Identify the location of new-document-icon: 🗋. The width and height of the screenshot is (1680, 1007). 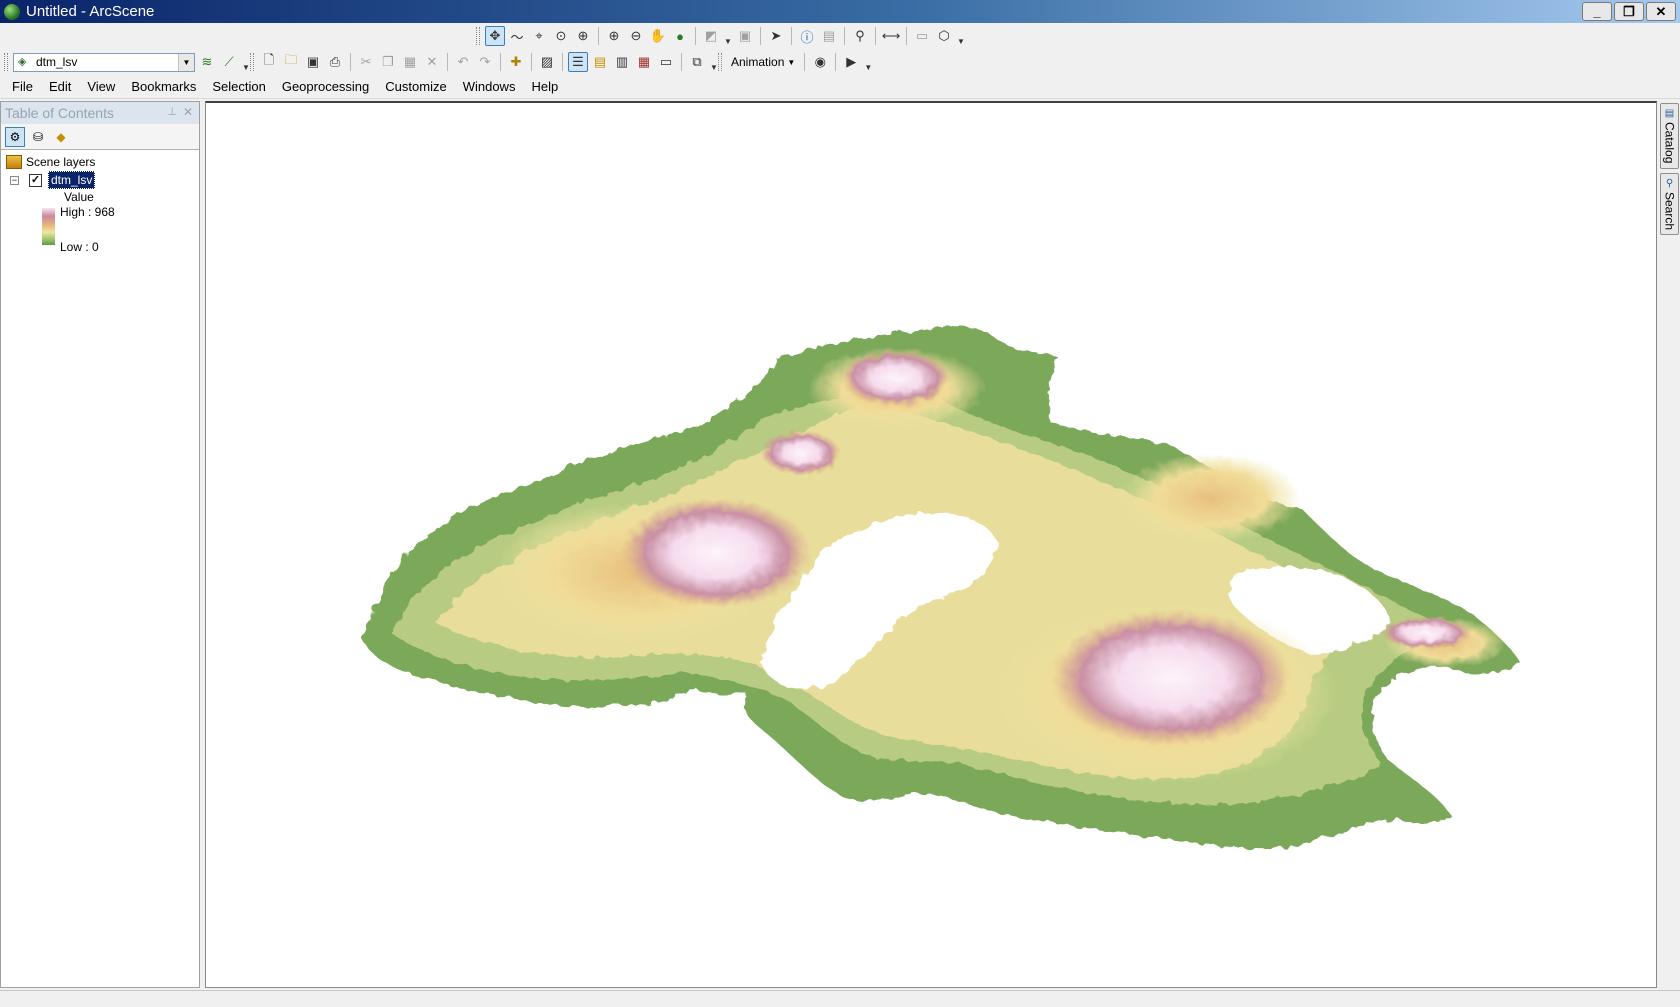
(269, 62).